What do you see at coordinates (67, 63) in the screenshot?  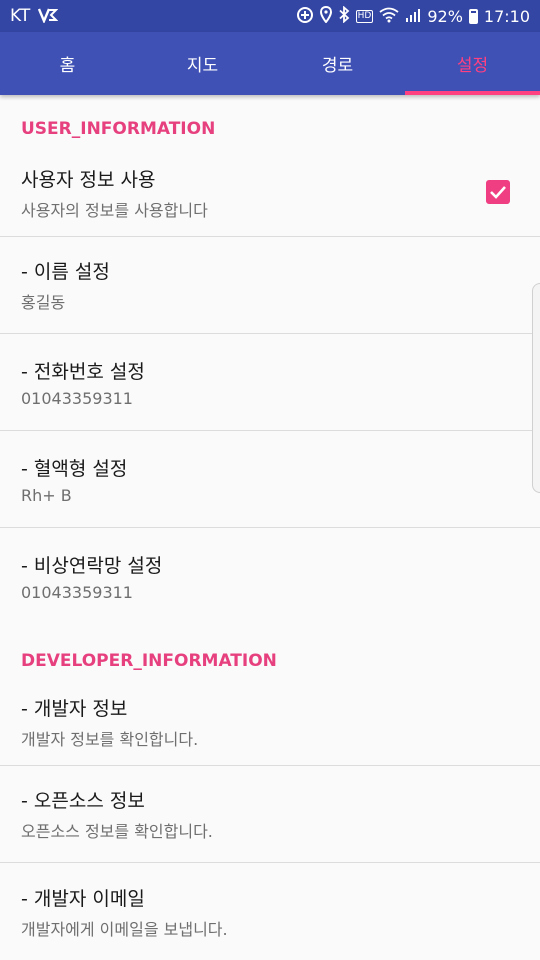 I see `tab-home: 홈` at bounding box center [67, 63].